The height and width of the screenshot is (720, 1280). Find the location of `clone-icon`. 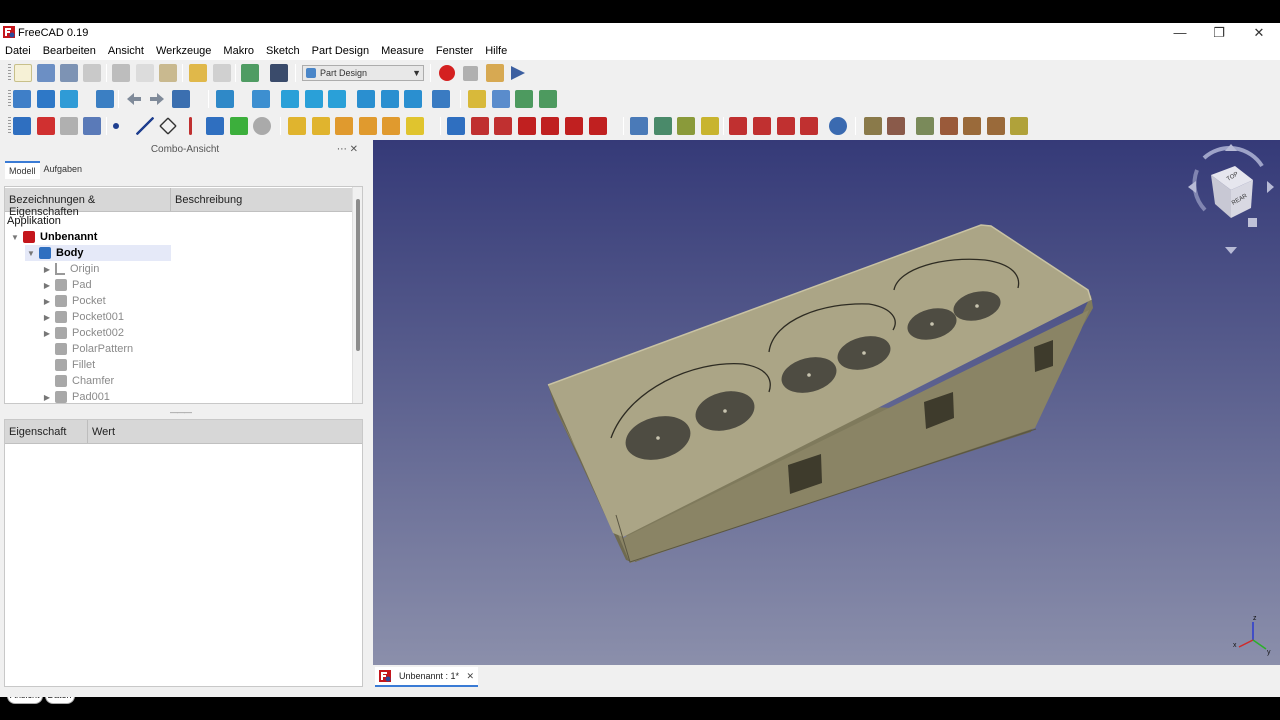

clone-icon is located at coordinates (262, 126).